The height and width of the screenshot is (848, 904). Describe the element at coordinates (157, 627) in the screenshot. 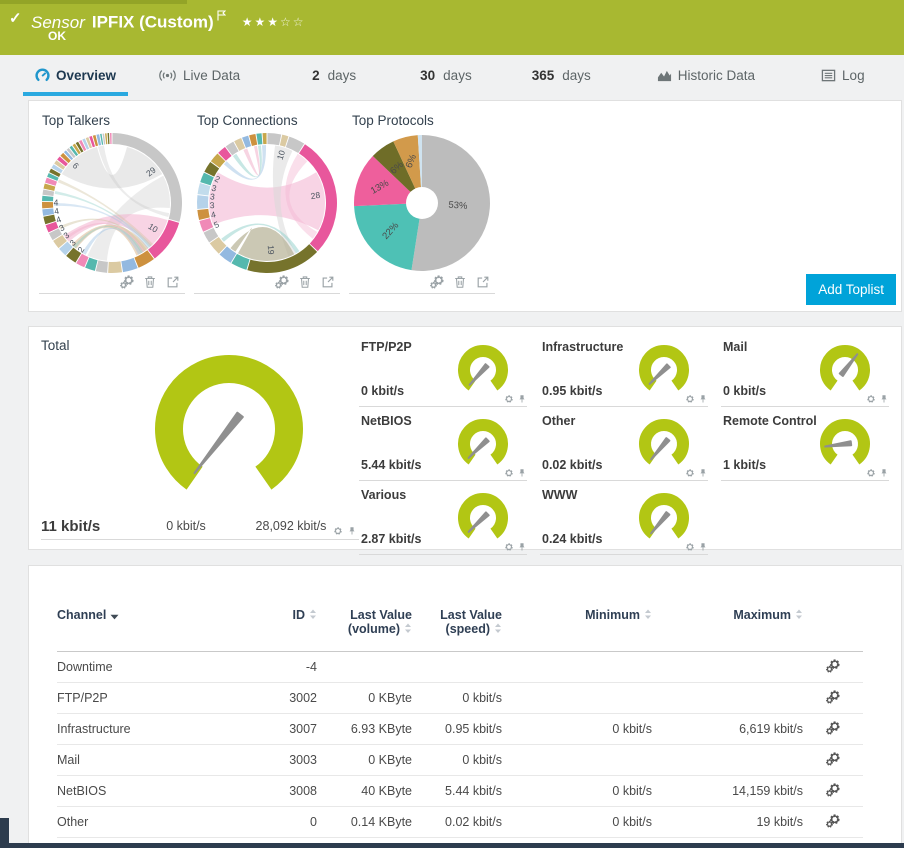

I see `column-header-channel: Channel` at that location.